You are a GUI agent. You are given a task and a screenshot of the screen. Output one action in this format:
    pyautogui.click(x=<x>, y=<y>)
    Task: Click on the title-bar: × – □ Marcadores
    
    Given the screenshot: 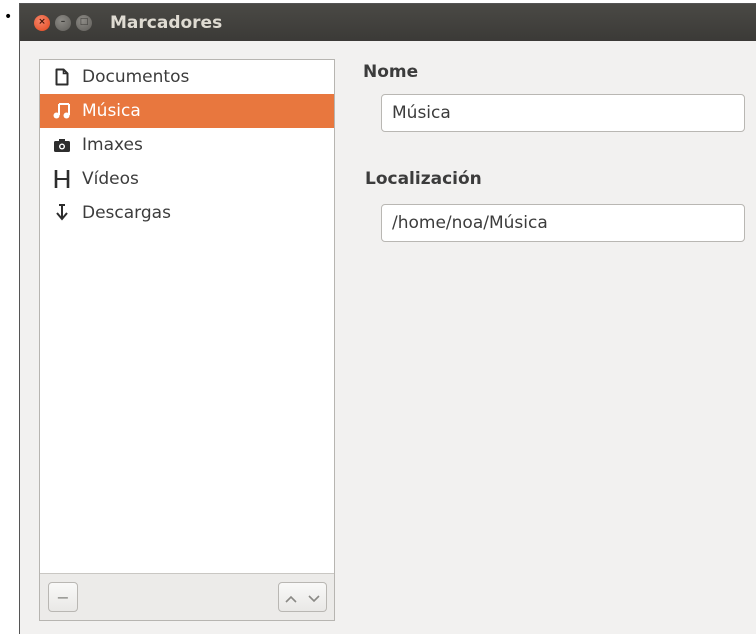 What is the action you would take?
    pyautogui.click(x=388, y=22)
    